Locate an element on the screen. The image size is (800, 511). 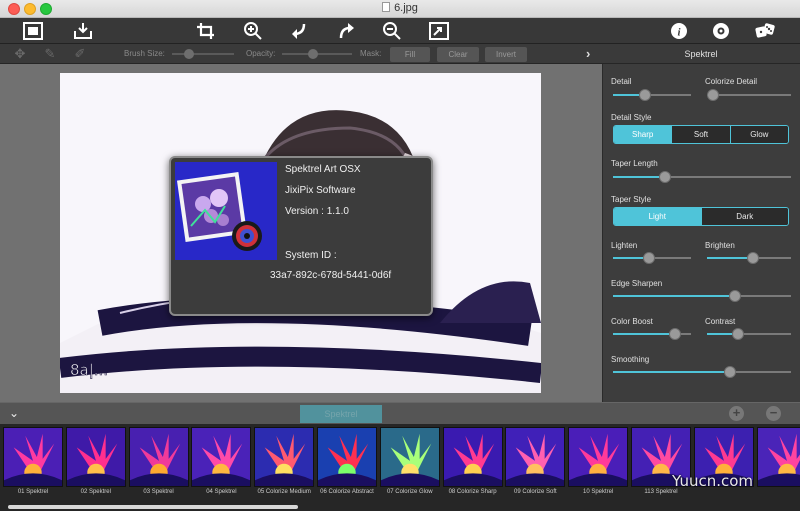
preset-thumbnail: 10 Spektrel is located at coordinates (598, 468).